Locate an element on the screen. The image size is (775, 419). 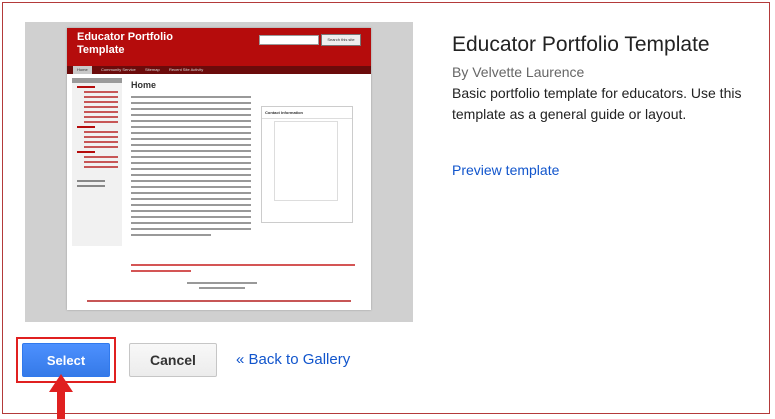
thumbnail-nav-home: Home is located at coordinates (82, 70).